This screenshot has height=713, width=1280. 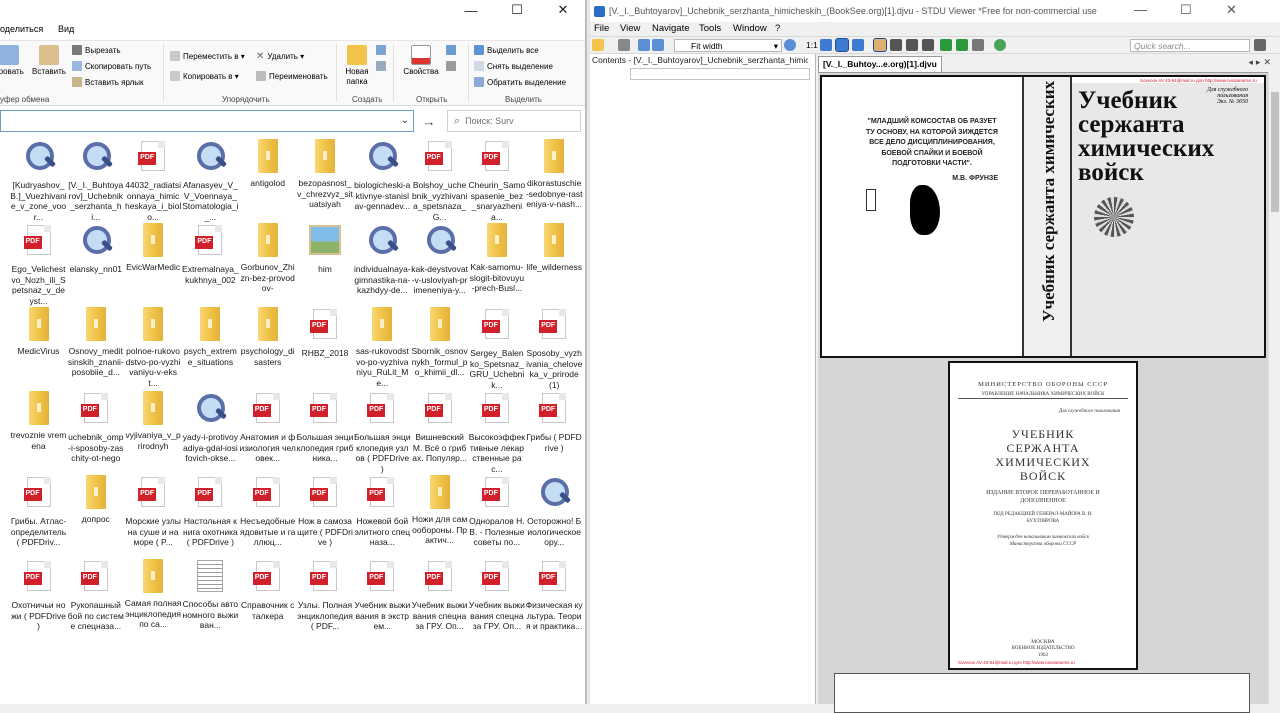 What do you see at coordinates (38, 331) in the screenshot?
I see `file-item: MedicVirus` at bounding box center [38, 331].